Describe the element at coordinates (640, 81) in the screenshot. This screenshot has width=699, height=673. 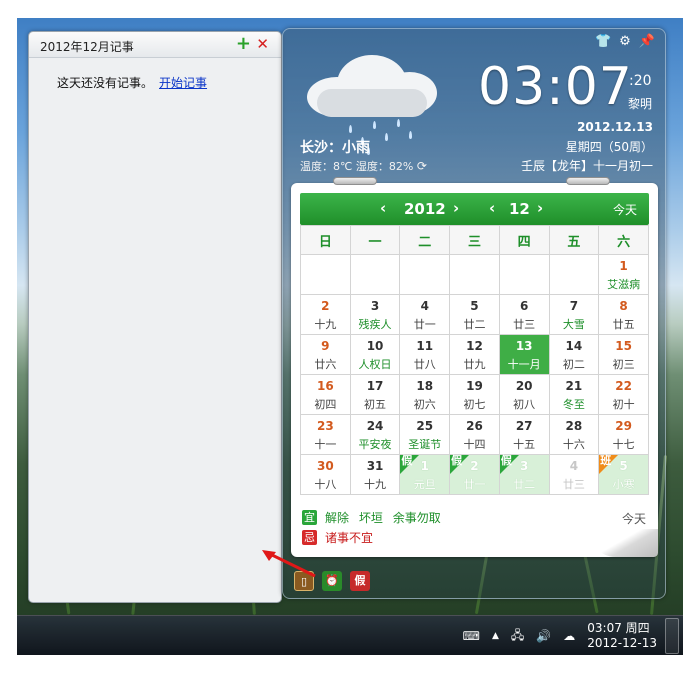
I see `clock-seconds: :20` at that location.